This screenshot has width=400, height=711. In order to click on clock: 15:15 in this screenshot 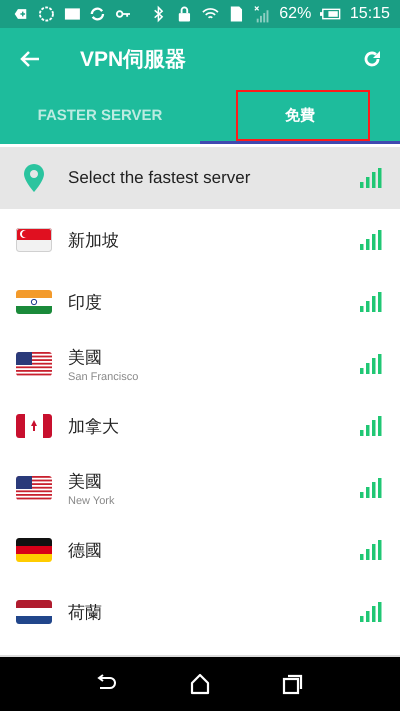, I will do `click(370, 14)`.